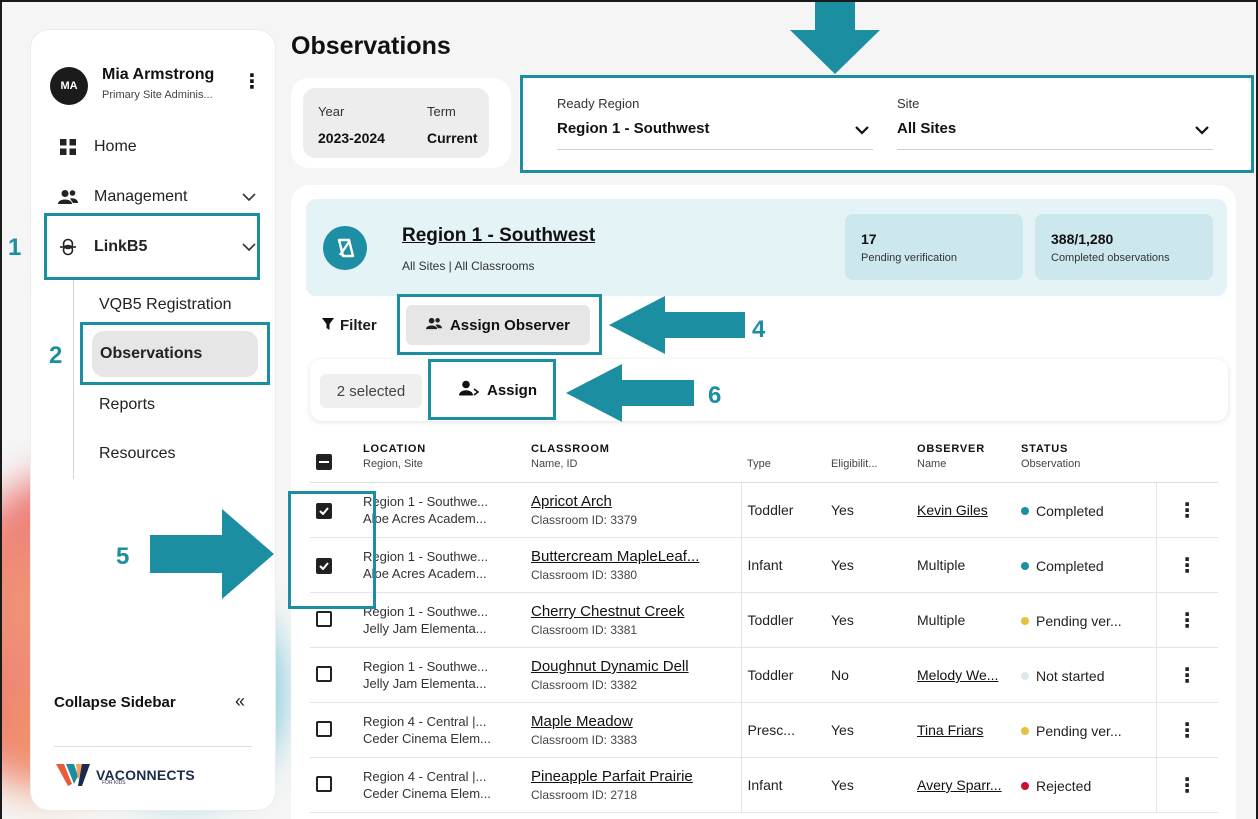 The width and height of the screenshot is (1258, 819). I want to click on classroom-name-link: Maple Meadow, so click(633, 721).